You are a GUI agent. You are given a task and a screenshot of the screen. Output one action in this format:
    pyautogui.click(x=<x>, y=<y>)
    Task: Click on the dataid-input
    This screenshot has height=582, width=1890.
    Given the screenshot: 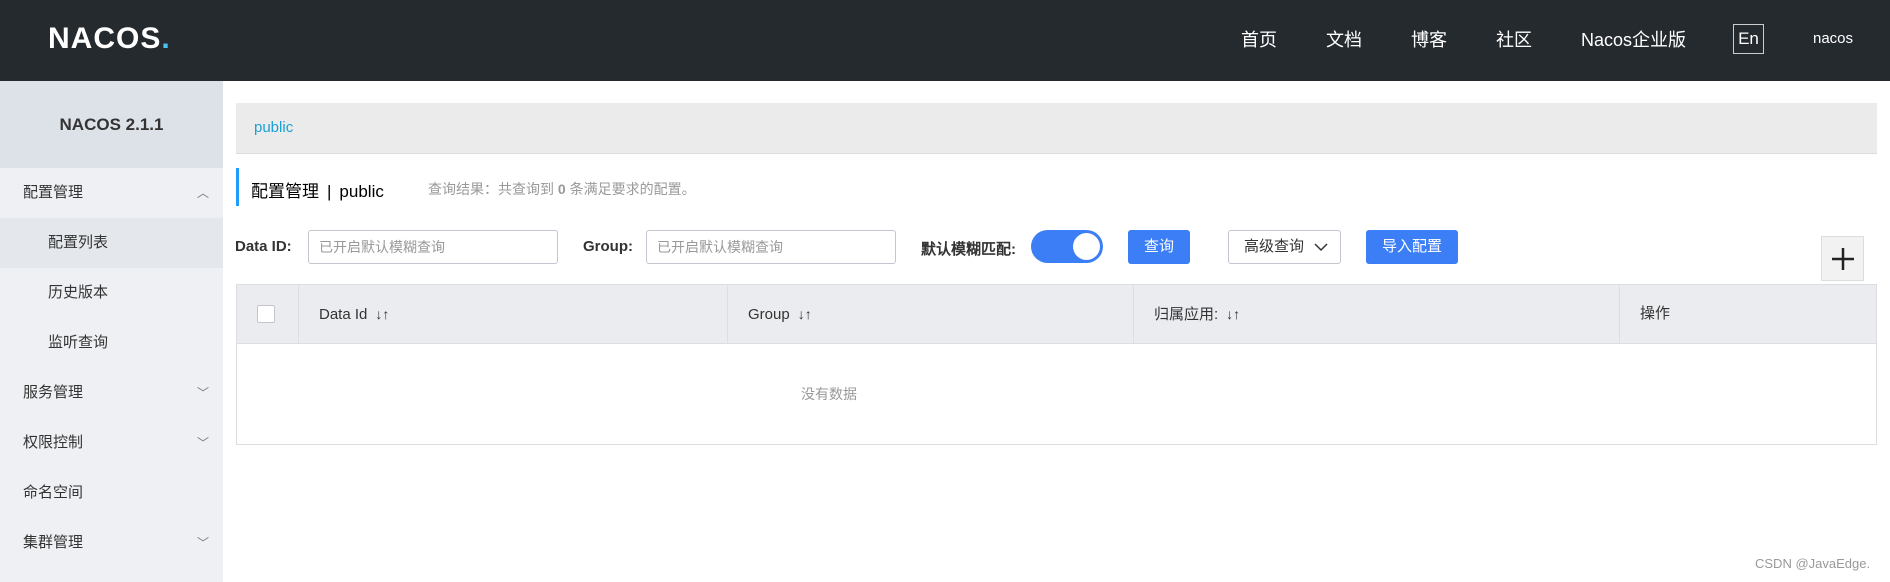 What is the action you would take?
    pyautogui.click(x=433, y=247)
    